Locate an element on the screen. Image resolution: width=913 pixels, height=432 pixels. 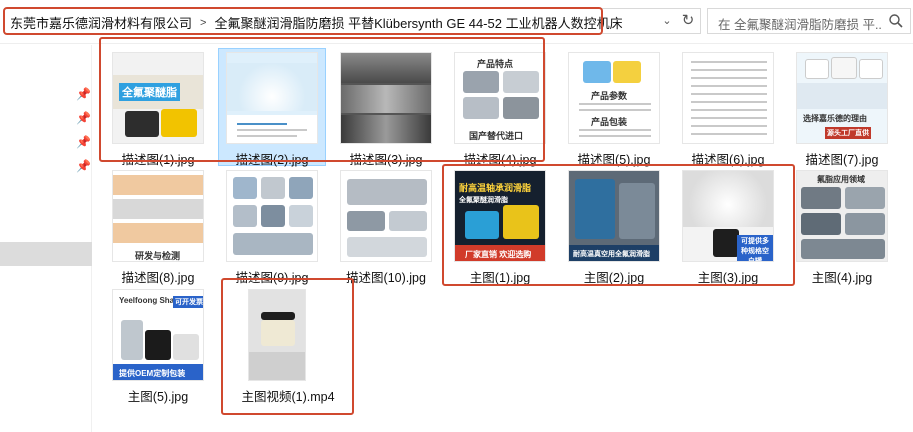
file-thumbnail: 产品参数 产品包装 is located at coordinates (614, 98).